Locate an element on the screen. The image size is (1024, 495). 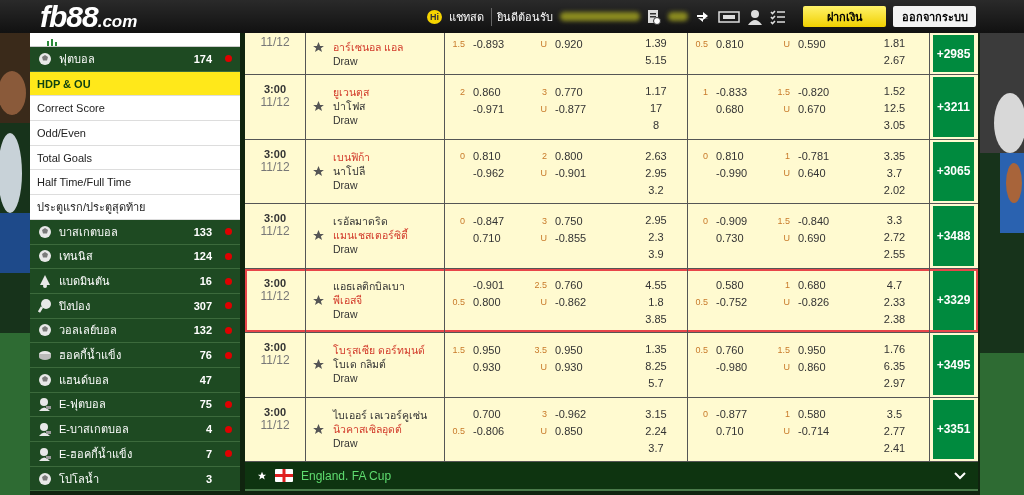
odds-value: -0.781 is located at coordinates (814, 156).